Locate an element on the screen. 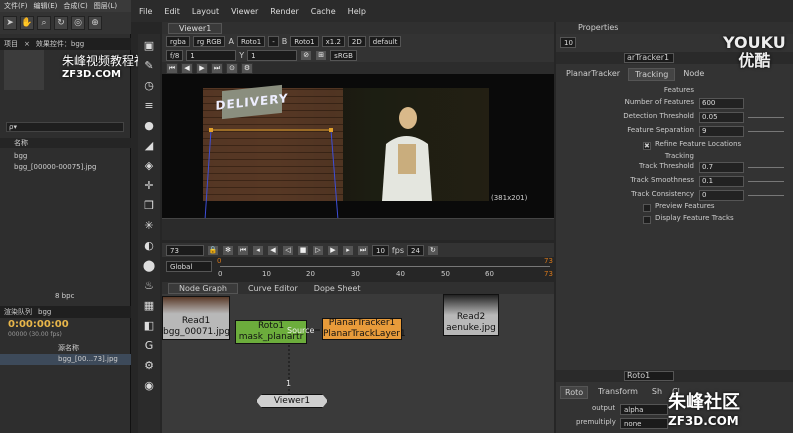 The width and height of the screenshot is (793, 433). track-consistency-slider is located at coordinates (766, 195).